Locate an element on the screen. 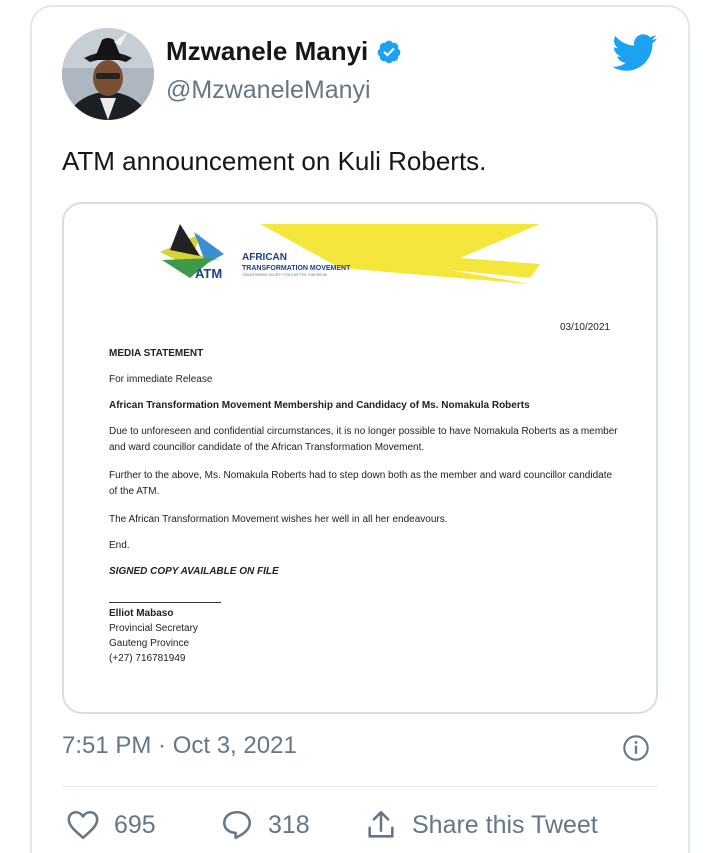 Image resolution: width=716 pixels, height=853 pixels. reply-count: 318 is located at coordinates (289, 824).